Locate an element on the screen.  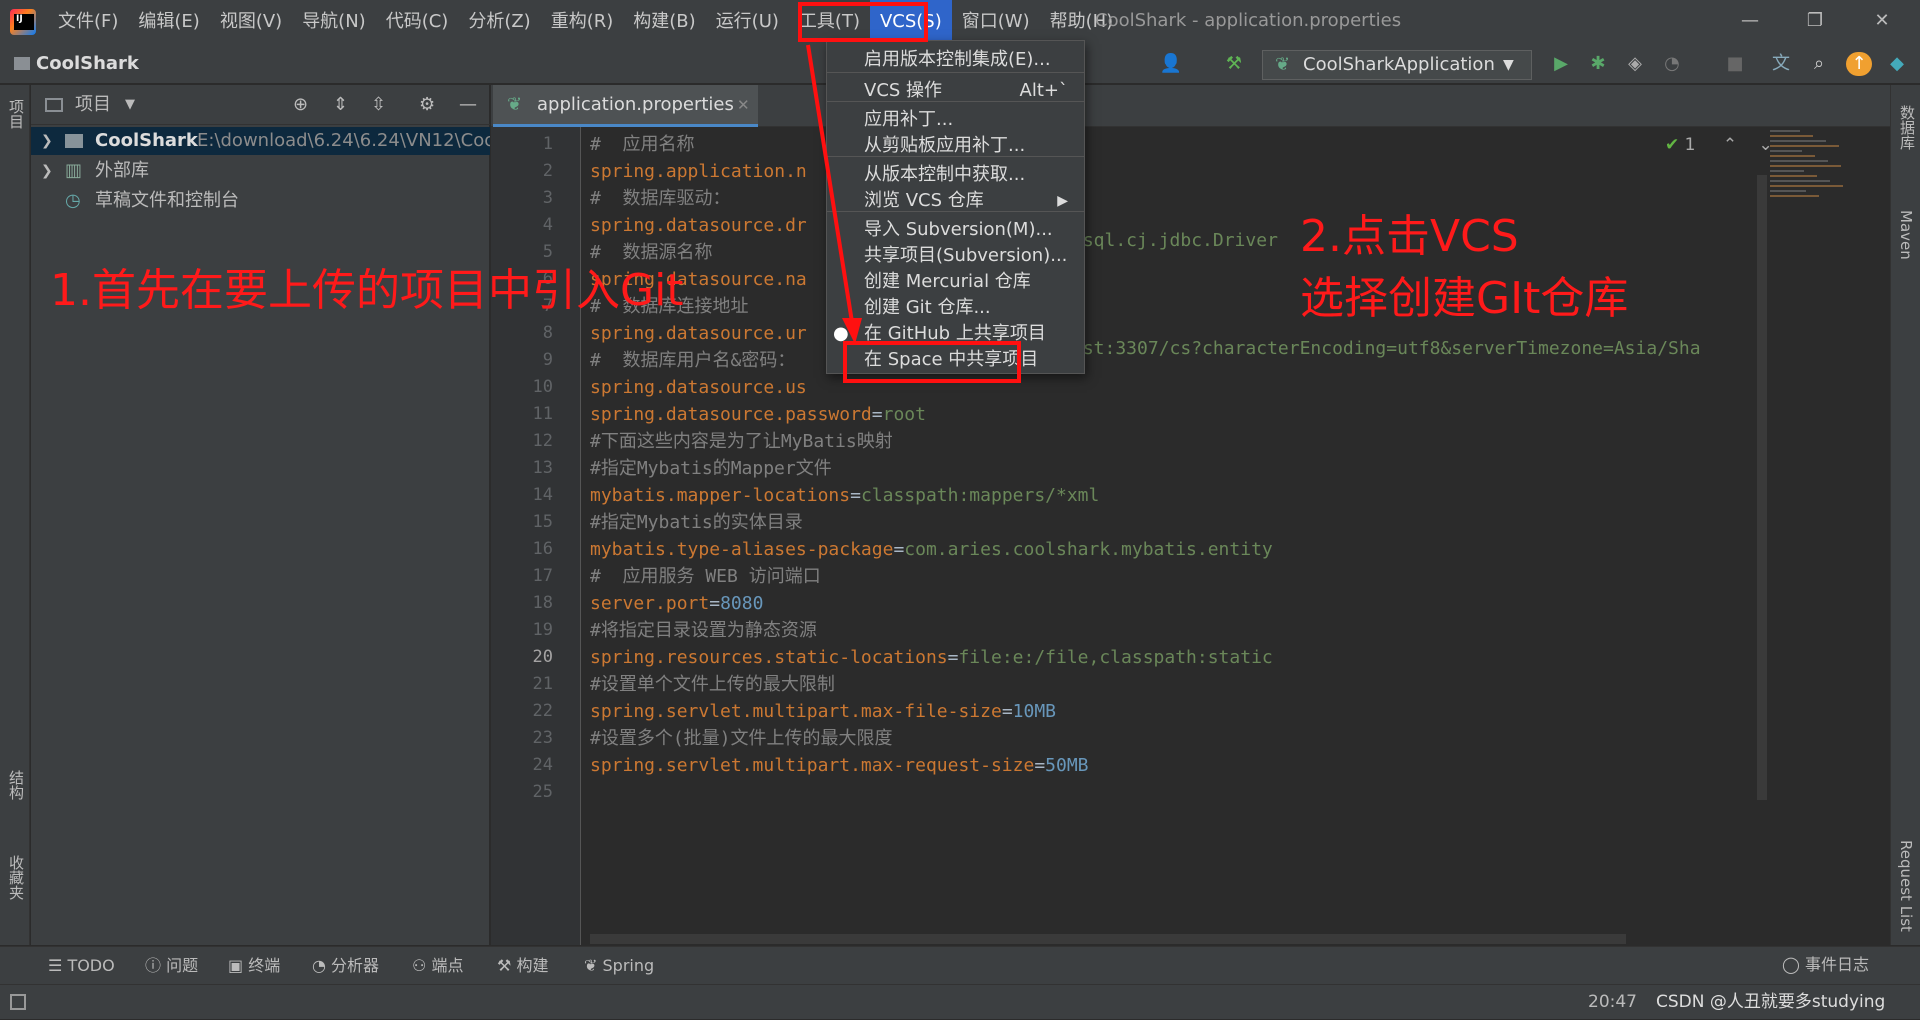
problems-icon: ⓘ is located at coordinates (156, 965).